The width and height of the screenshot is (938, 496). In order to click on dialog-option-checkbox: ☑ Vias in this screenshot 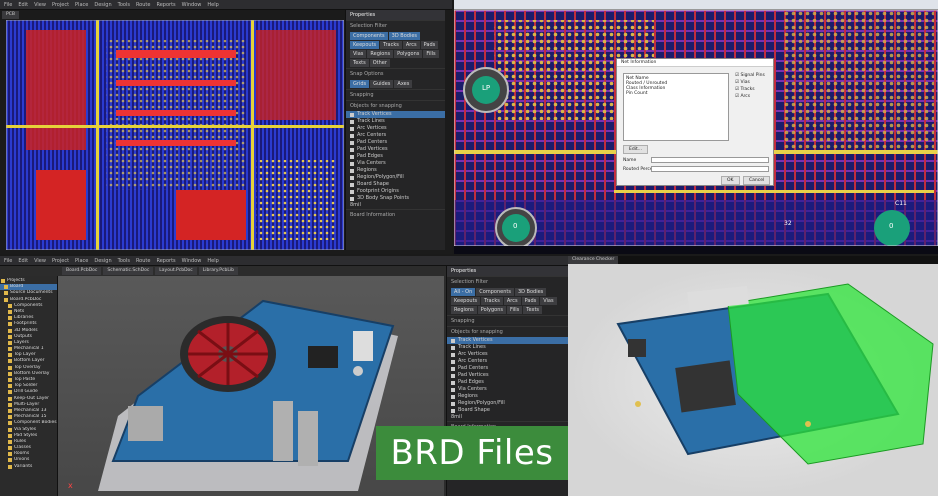, I will do `click(753, 83)`.